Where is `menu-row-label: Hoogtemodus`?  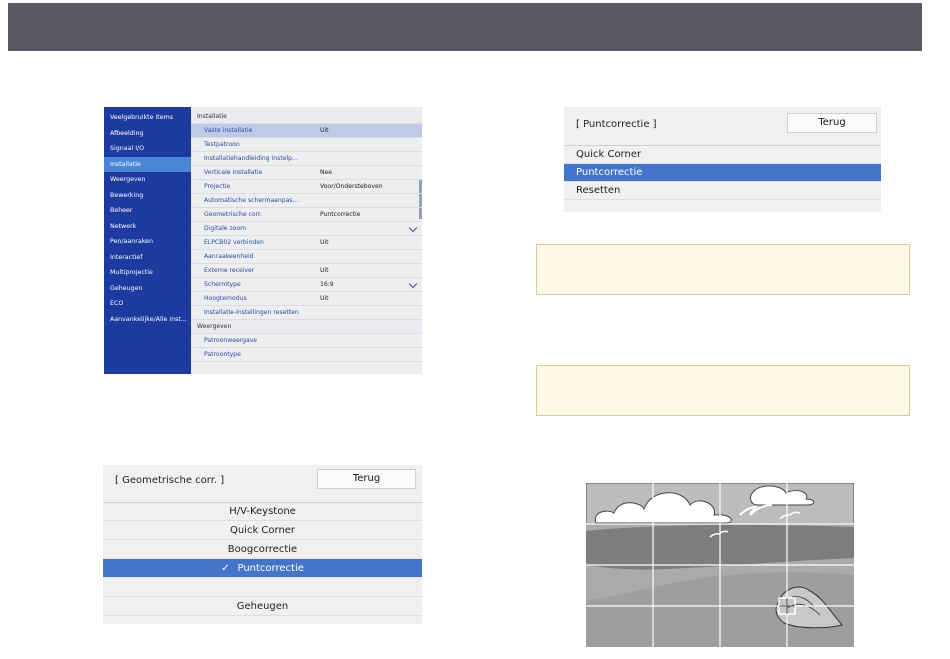
menu-row-label: Hoogtemodus is located at coordinates (225, 298).